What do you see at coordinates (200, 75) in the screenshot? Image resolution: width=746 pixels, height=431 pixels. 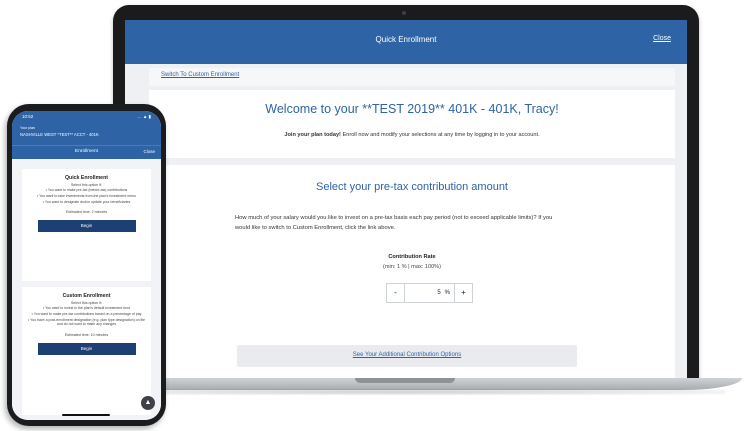 I see `switch-to-custom-link: Switch To Custom Enrollment` at bounding box center [200, 75].